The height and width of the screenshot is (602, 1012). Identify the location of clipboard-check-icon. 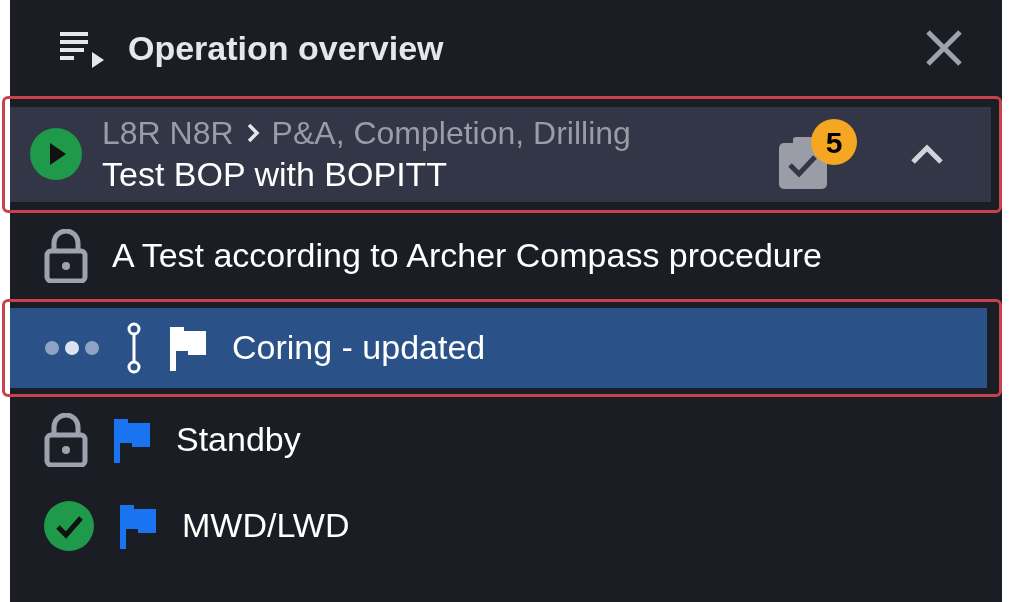
(803, 163).